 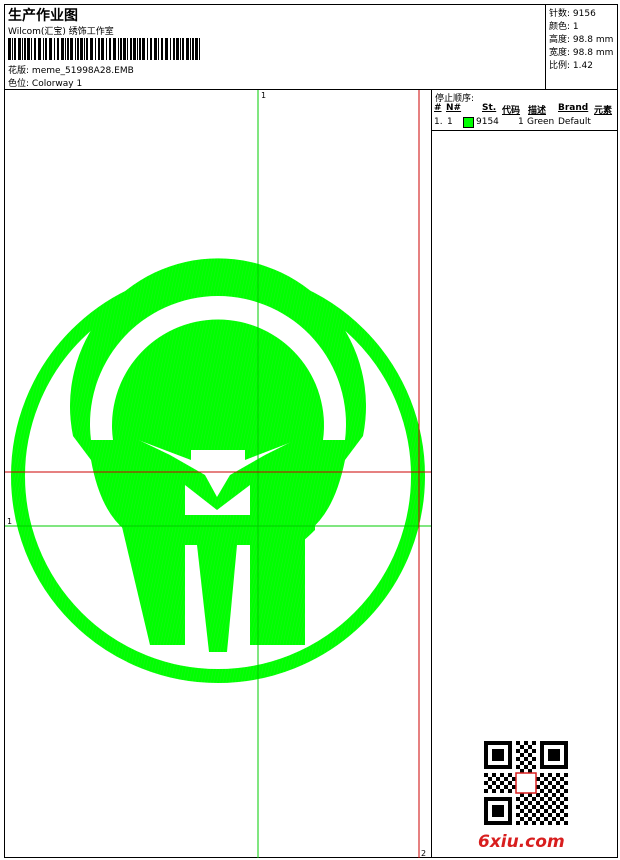 What do you see at coordinates (438, 108) in the screenshot?
I see `col-head-index: #` at bounding box center [438, 108].